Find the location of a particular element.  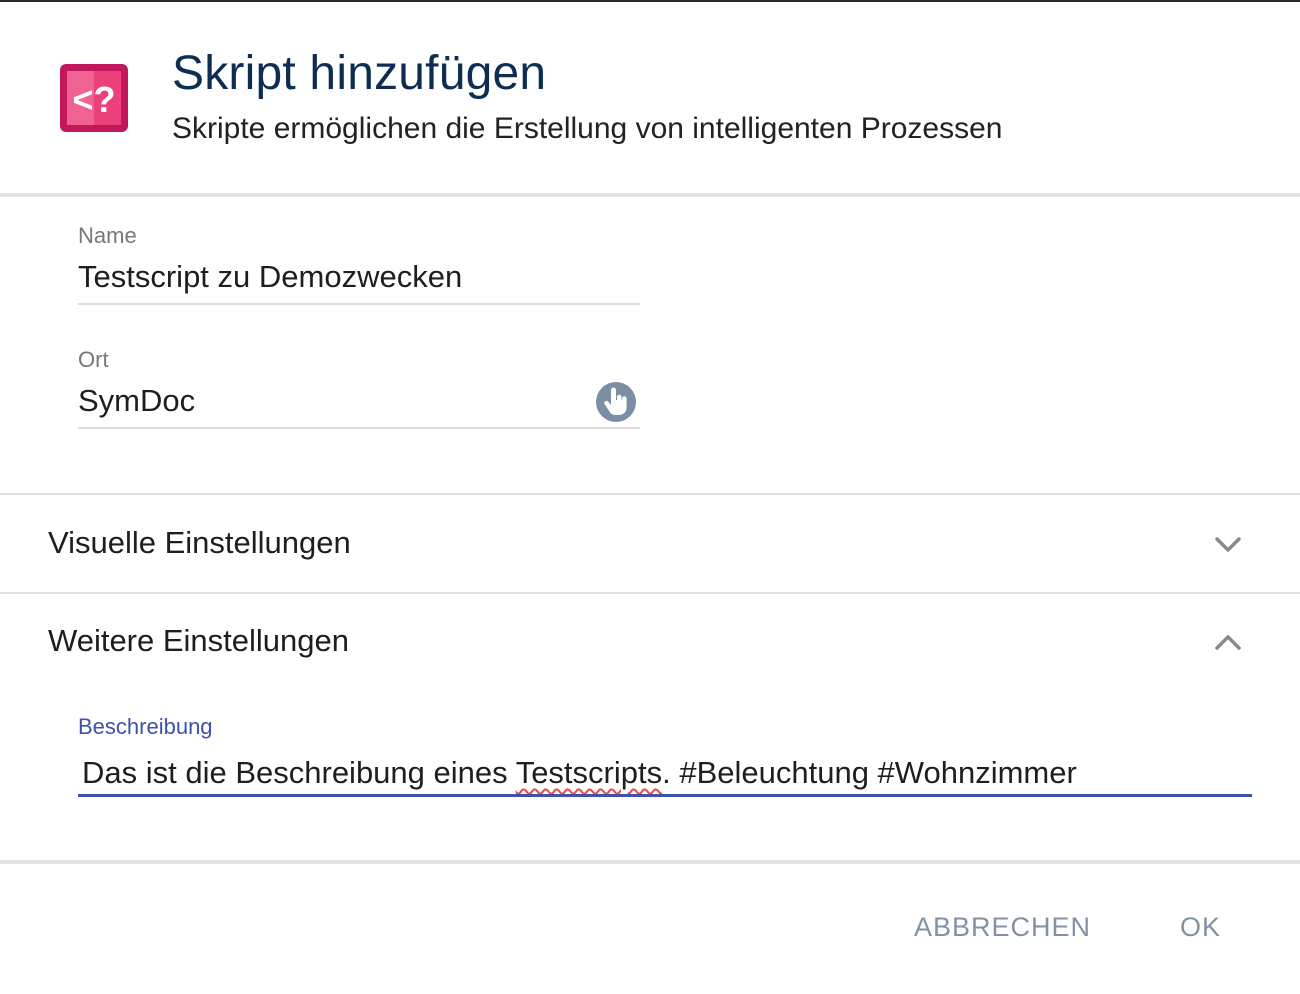

name-label: Name is located at coordinates (107, 235).